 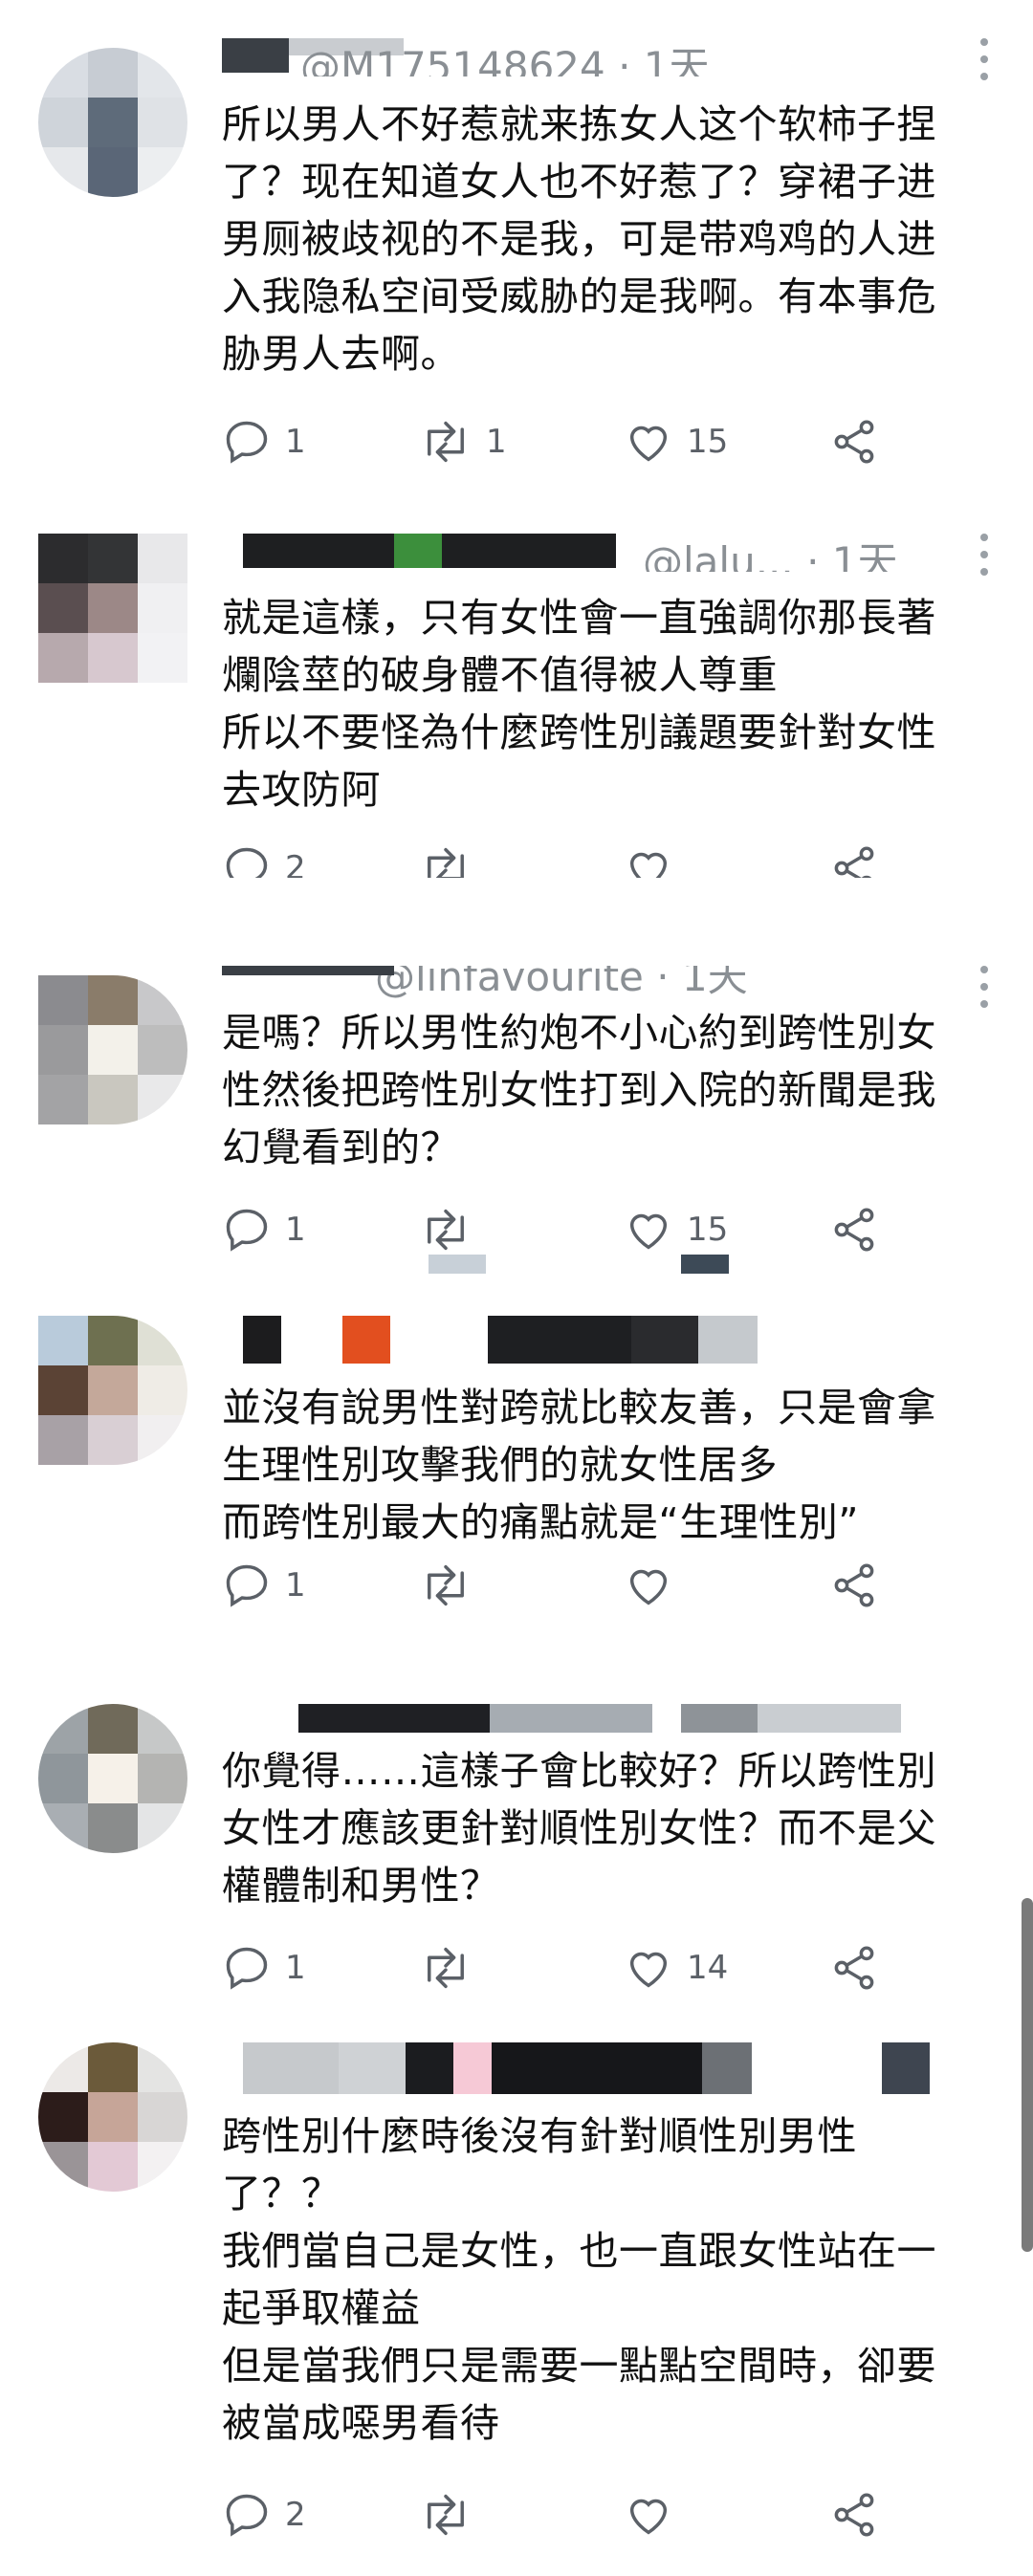 I want to click on tweet-actions: 1 15, so click(x=556, y=1229).